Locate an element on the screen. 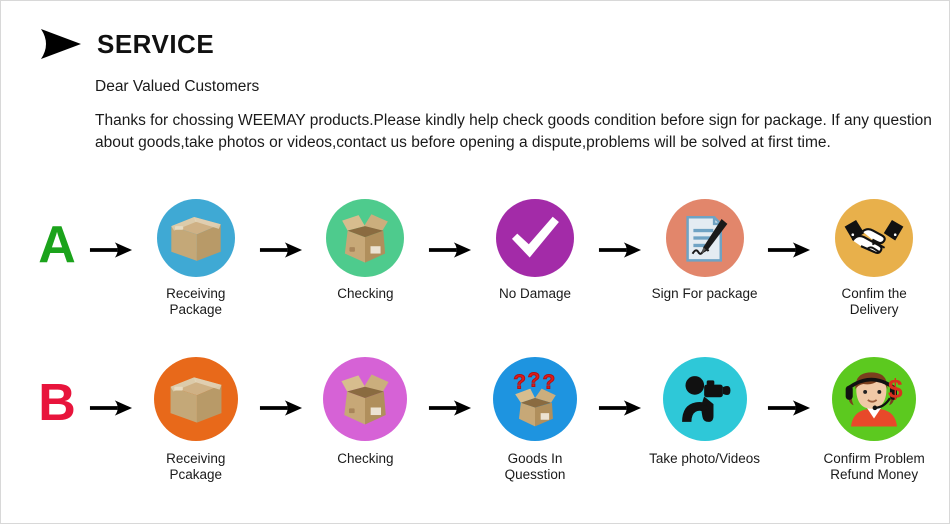  title-row: SERVICE is located at coordinates (484, 44).